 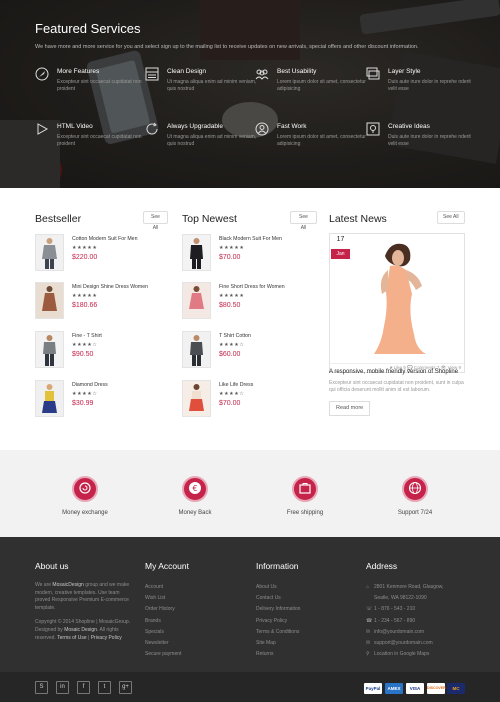 What do you see at coordinates (262, 129) in the screenshot?
I see `support-icon` at bounding box center [262, 129].